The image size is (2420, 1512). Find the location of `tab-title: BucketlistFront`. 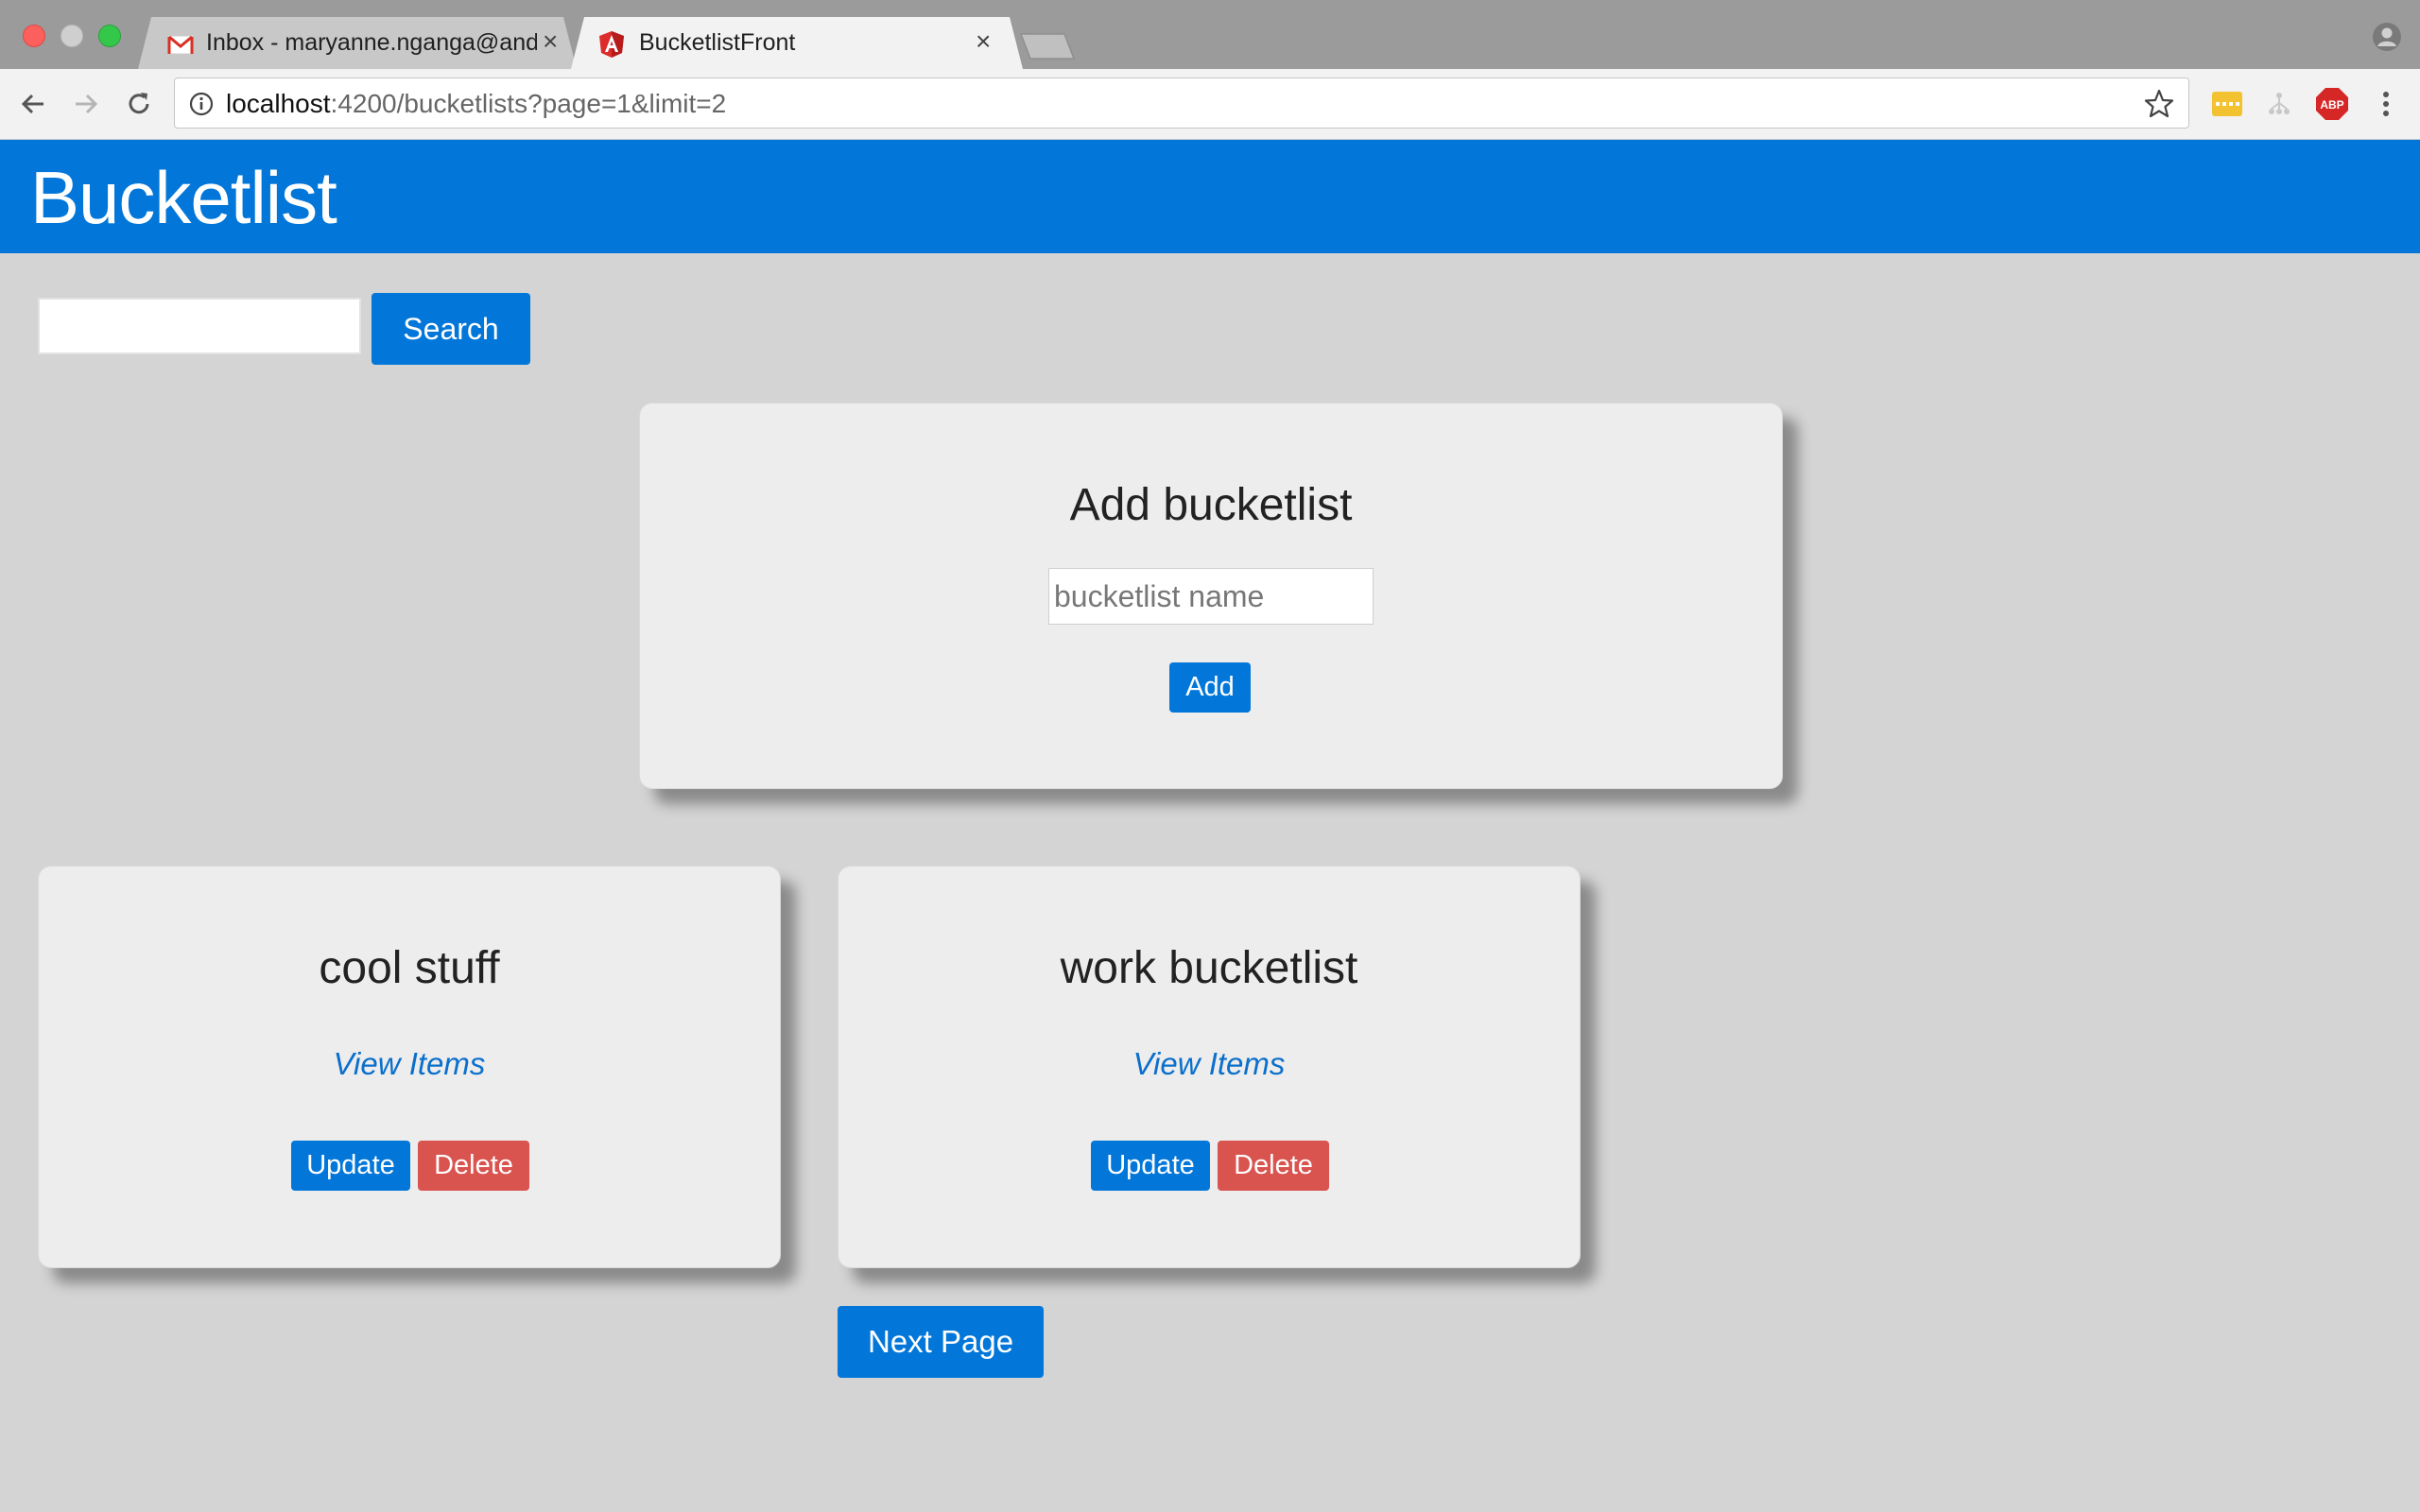

tab-title: BucketlistFront is located at coordinates (717, 42).